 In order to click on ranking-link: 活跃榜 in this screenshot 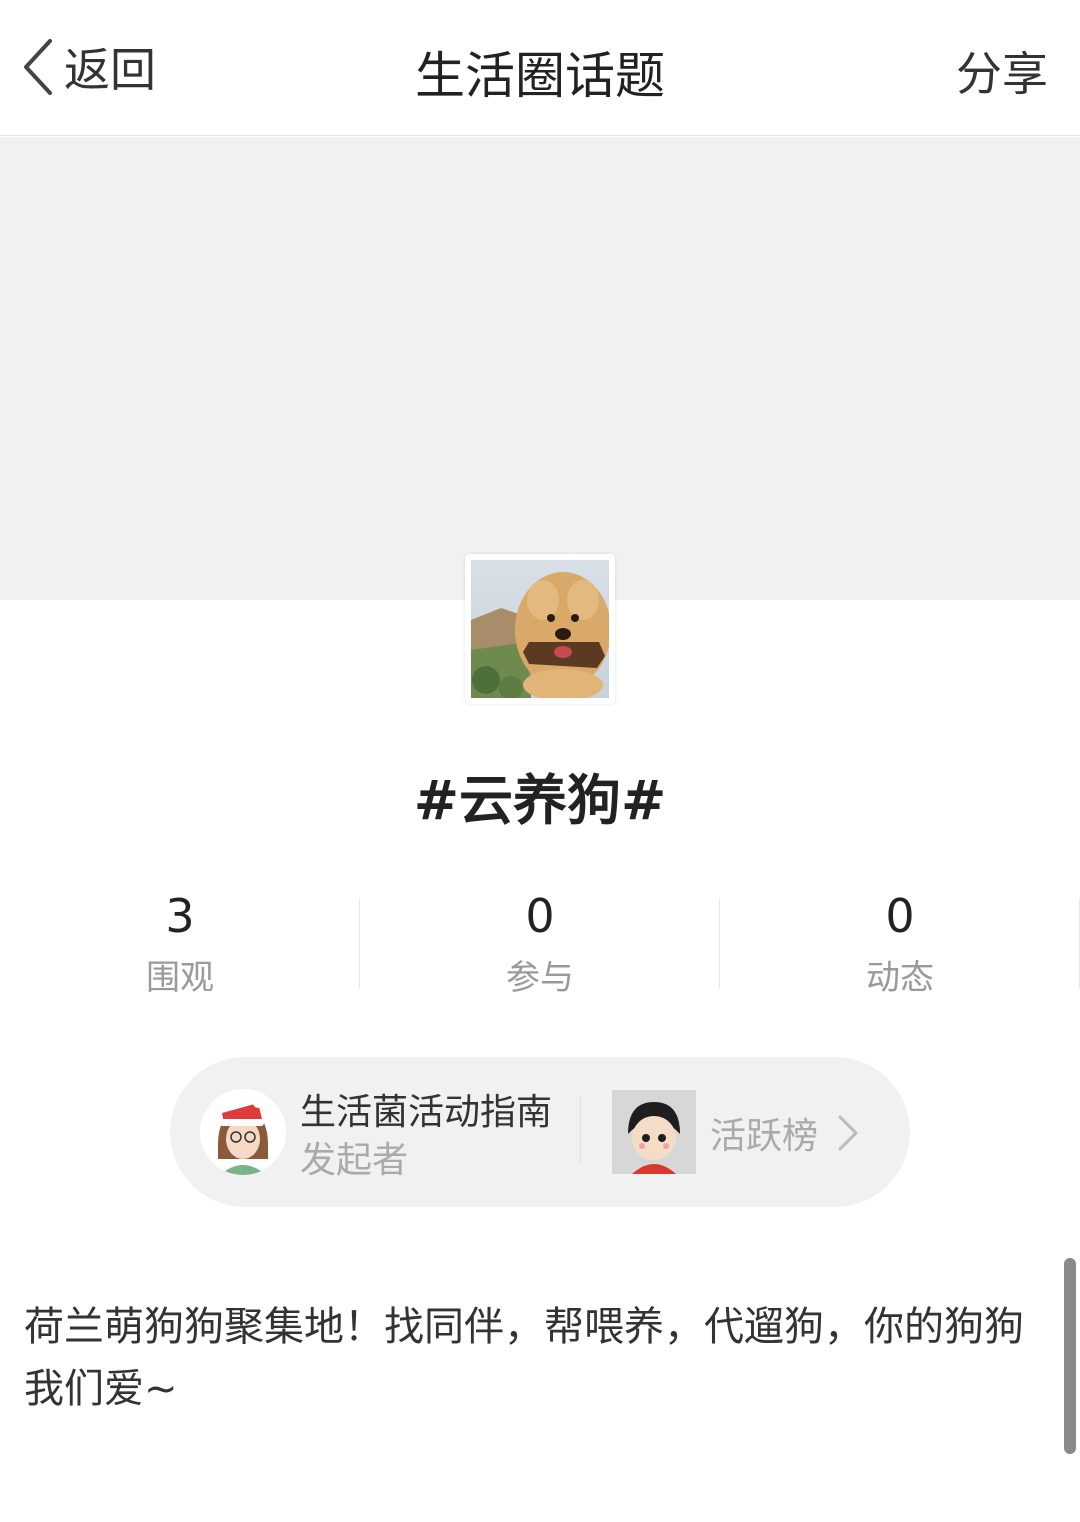, I will do `click(785, 1133)`.